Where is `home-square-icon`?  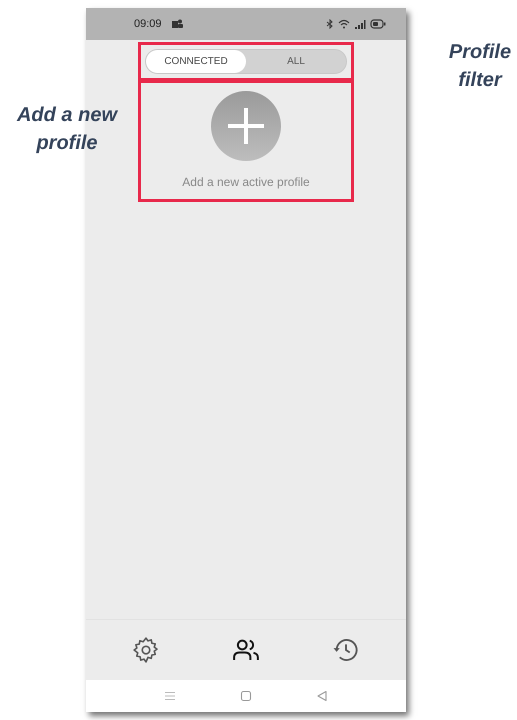 home-square-icon is located at coordinates (246, 696).